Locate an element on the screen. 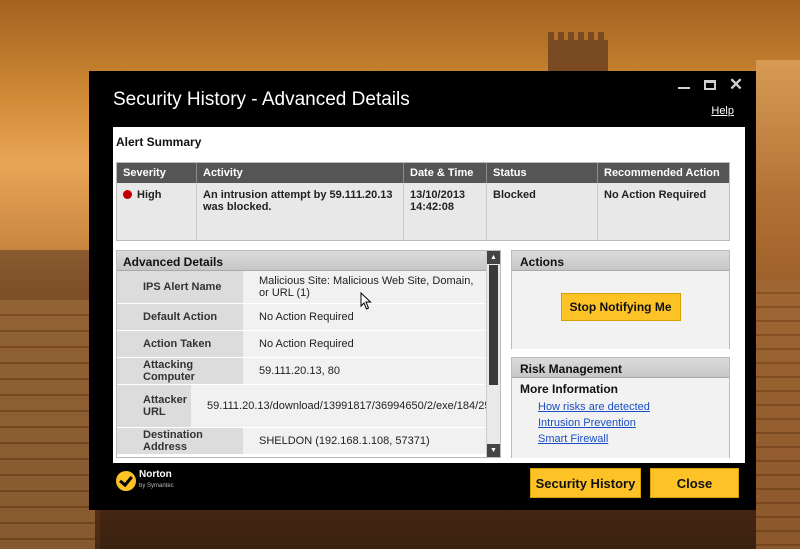  severity-high-icon is located at coordinates (127, 194).